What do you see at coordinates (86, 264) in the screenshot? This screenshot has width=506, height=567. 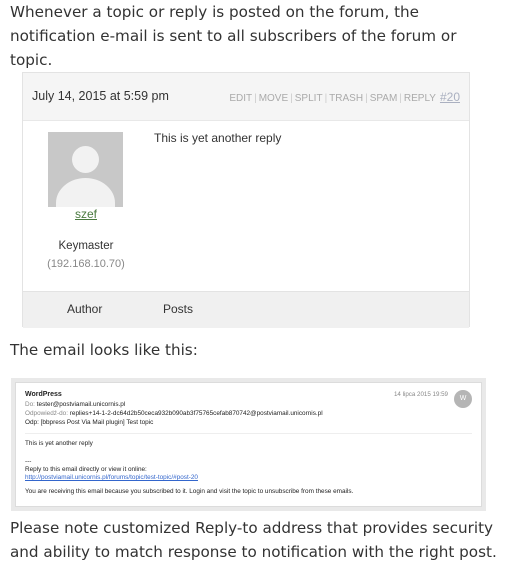 I see `author-ip: (192.168.10.70)` at bounding box center [86, 264].